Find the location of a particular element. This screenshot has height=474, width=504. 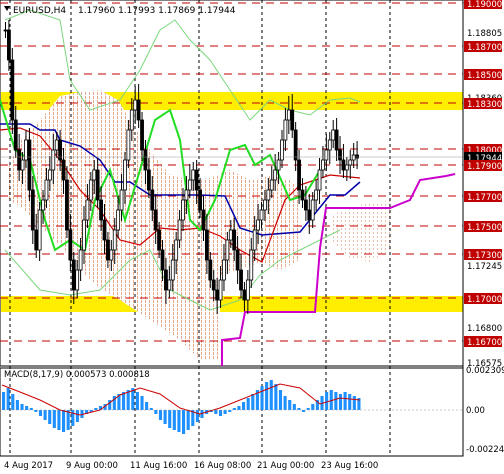

price-label: 1.17500 is located at coordinates (483, 227).